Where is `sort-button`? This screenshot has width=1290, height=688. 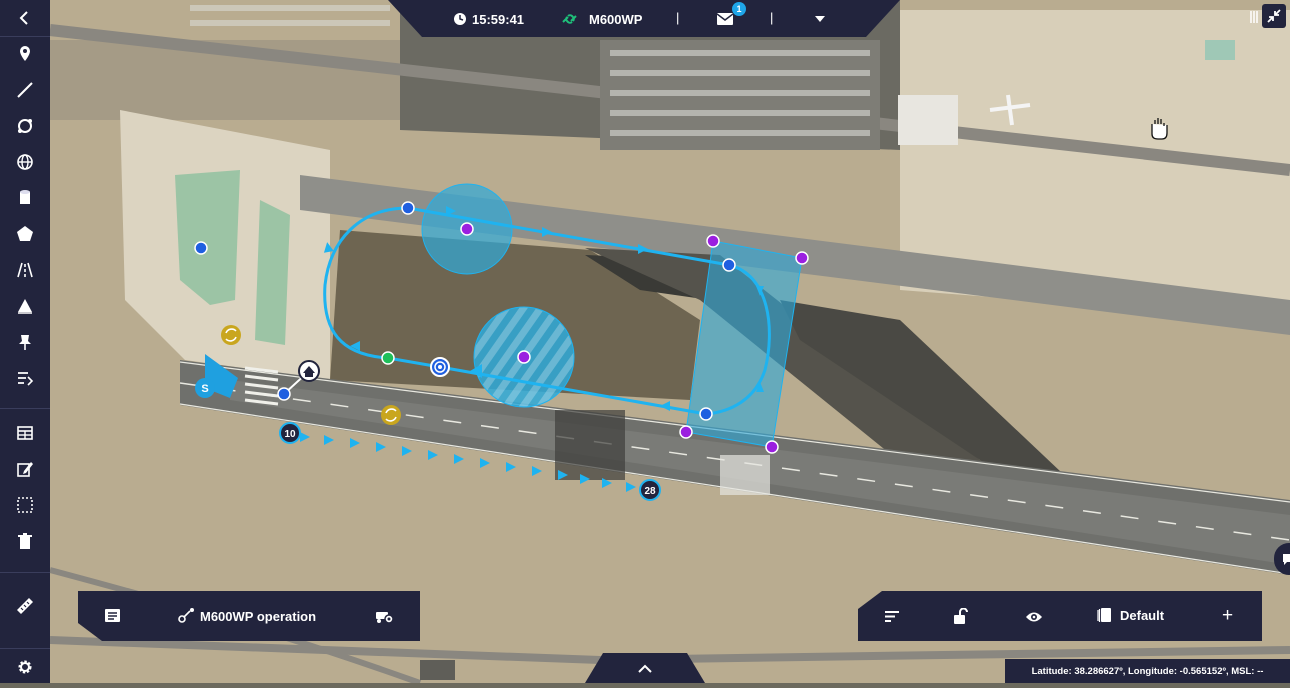
sort-button is located at coordinates (892, 619).